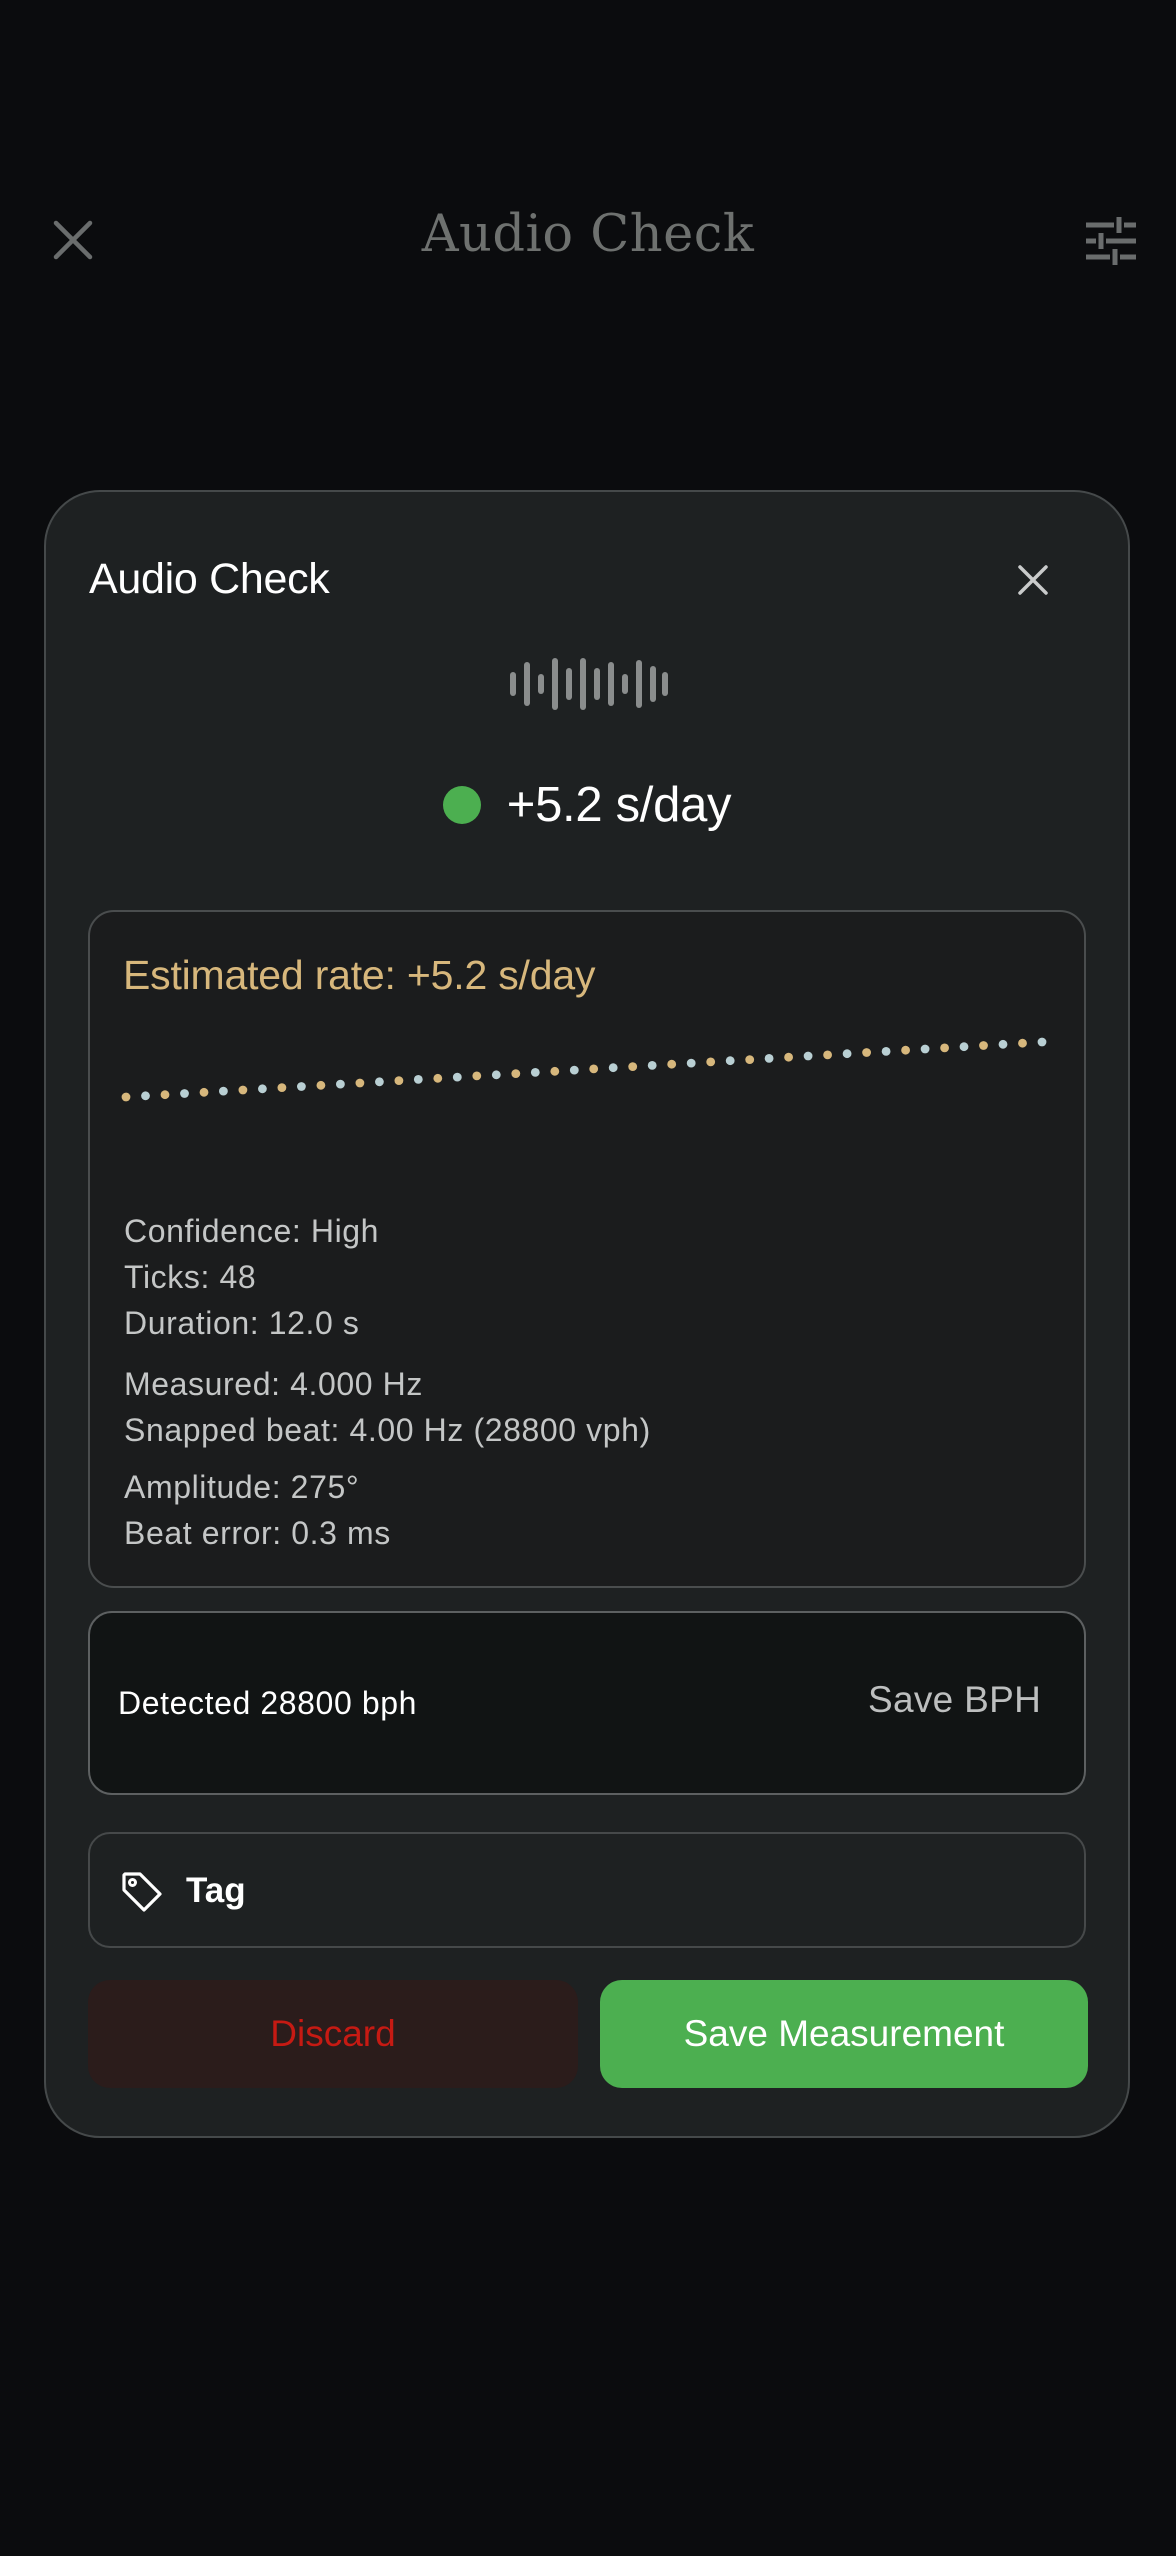 The height and width of the screenshot is (2556, 1176). I want to click on tick-timeline, so click(584, 1069).